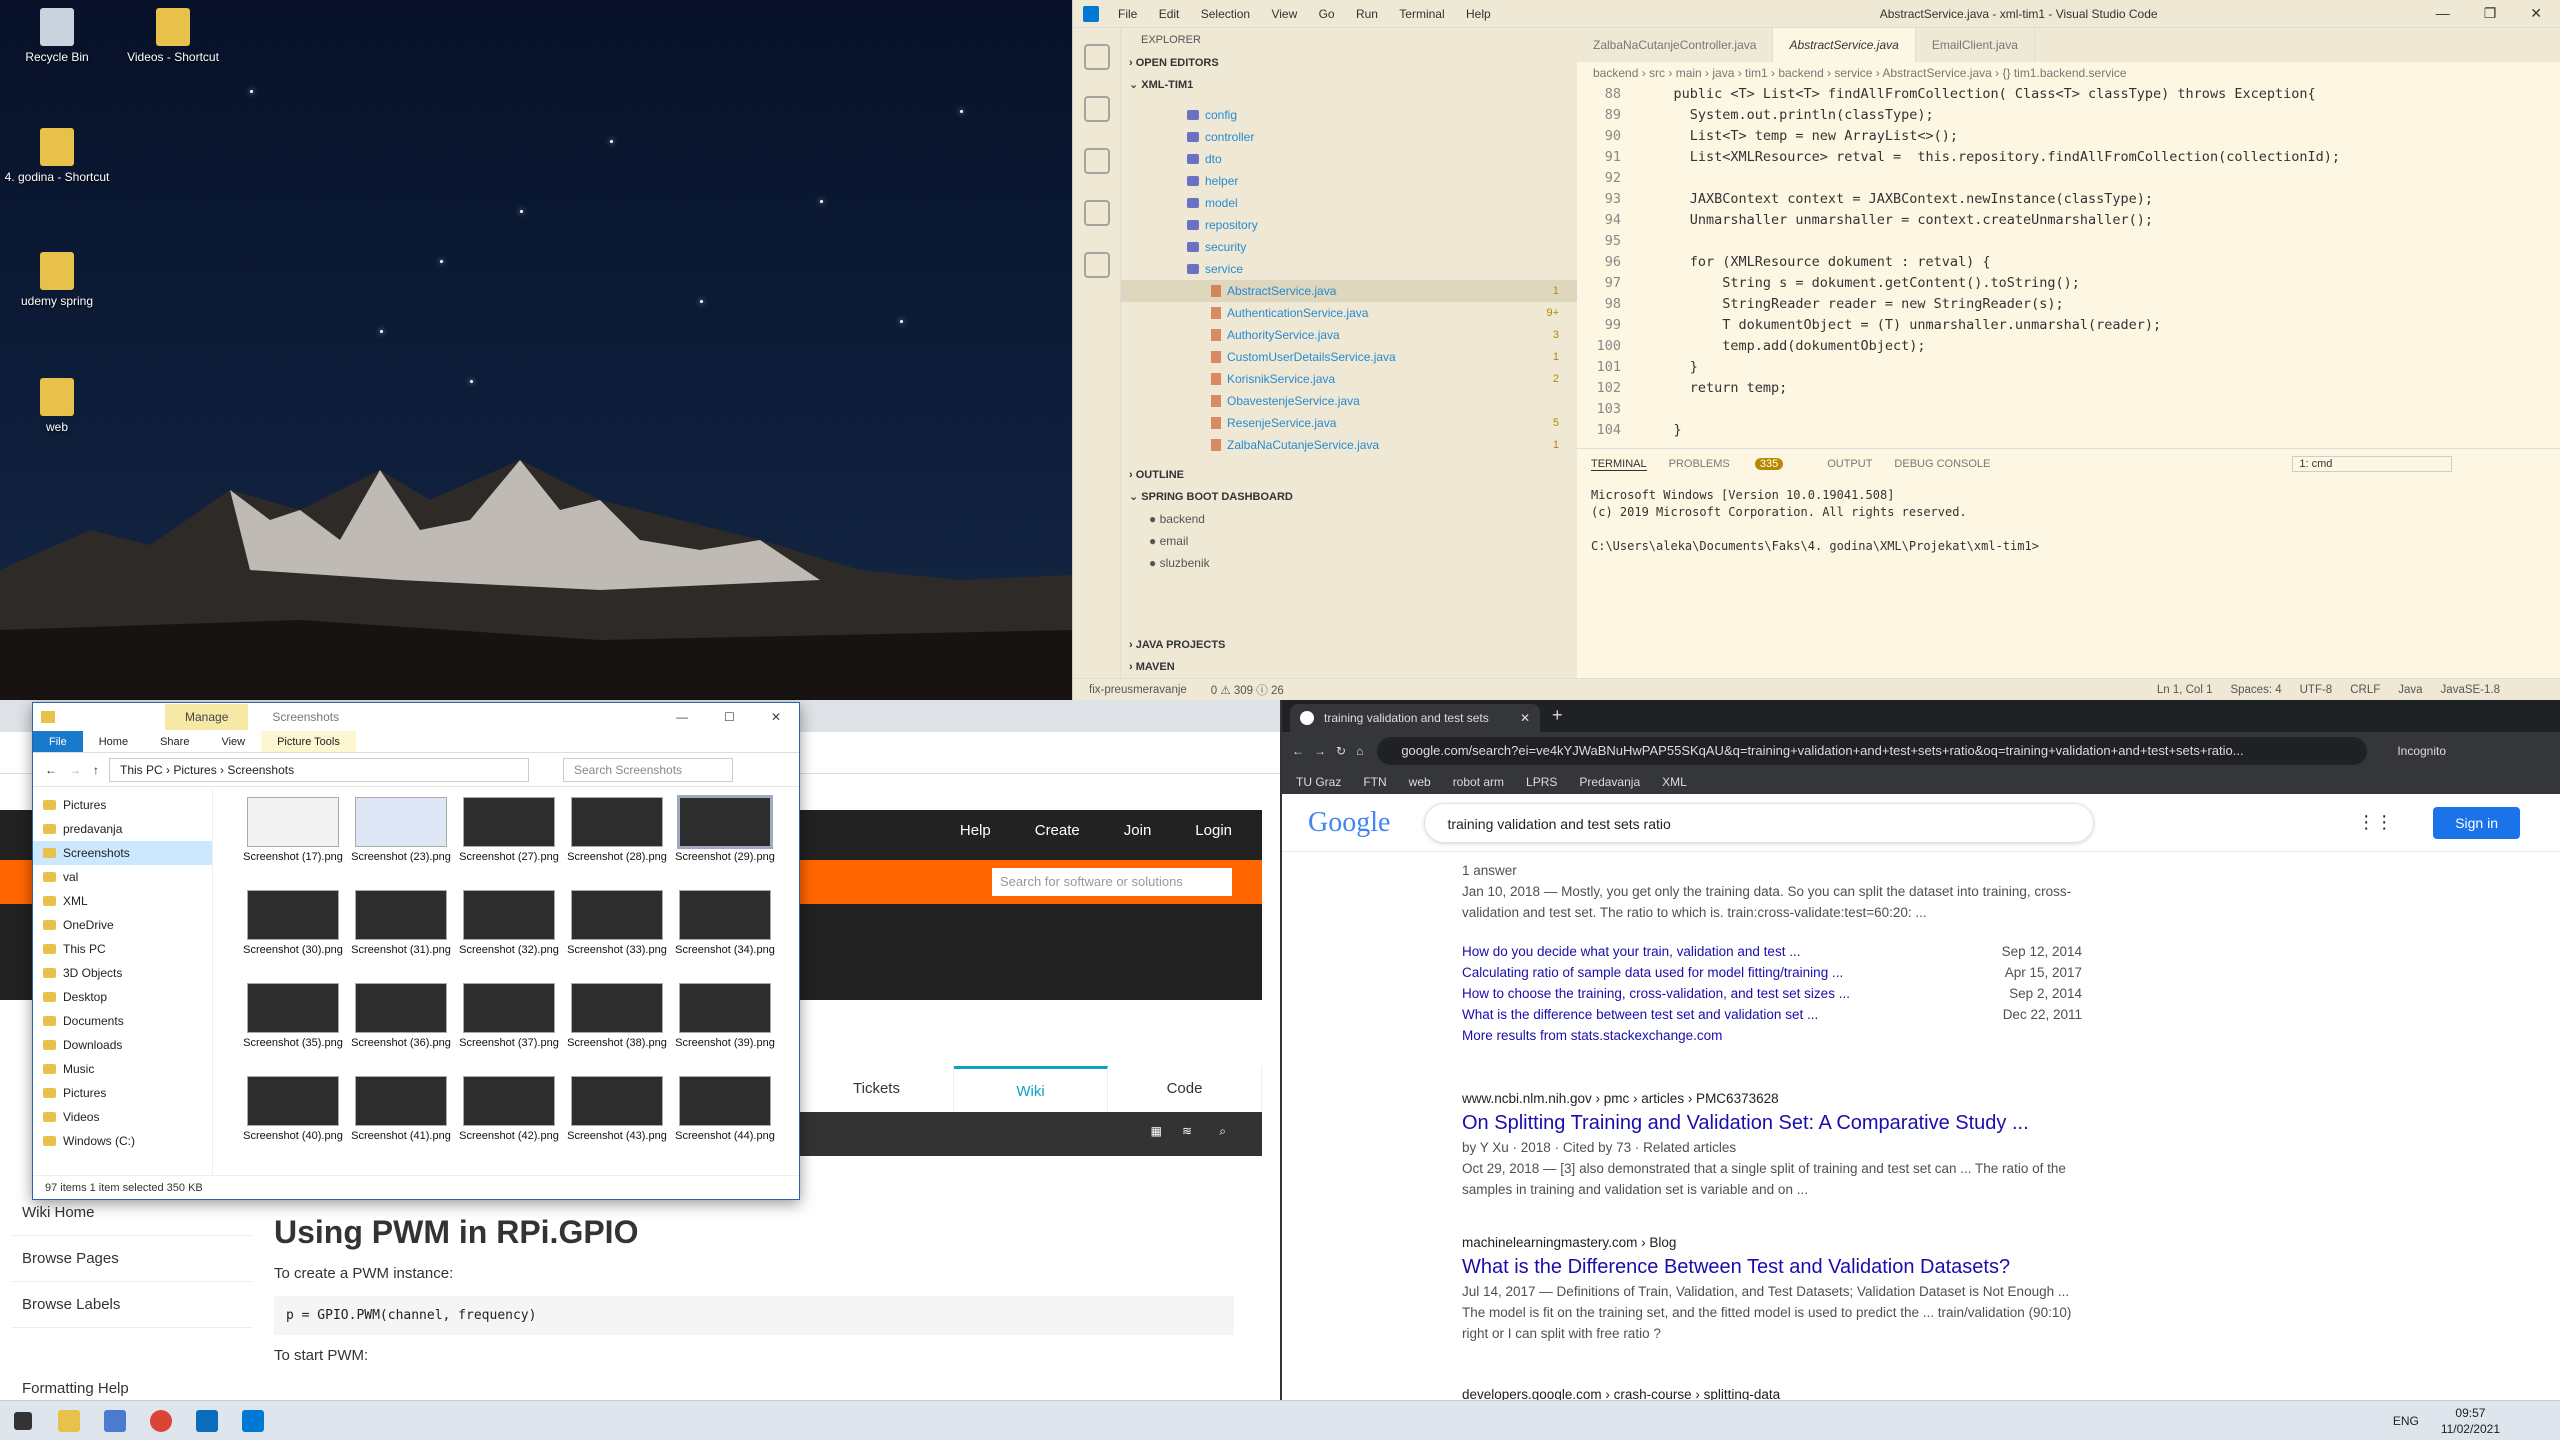 This screenshot has width=2560, height=1440. I want to click on thumbnail: Screenshot (17).png, so click(293, 830).